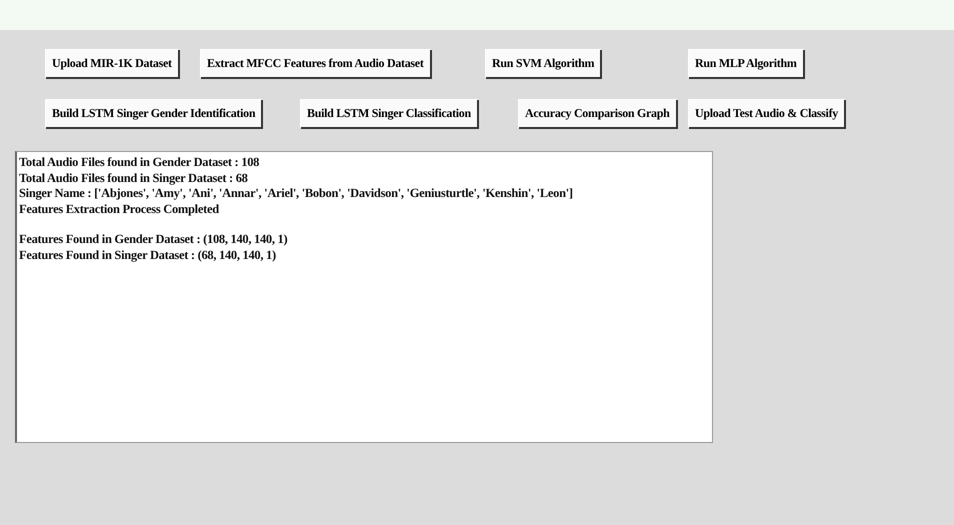 Image resolution: width=954 pixels, height=525 pixels. I want to click on output-line: Features Found in Singer Dataset : (68, 140, 140, 1), so click(148, 255).